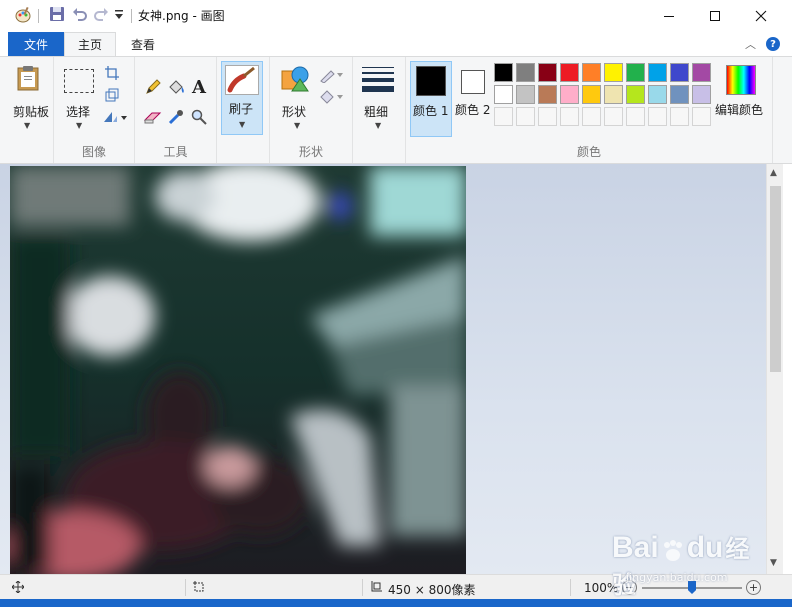 This screenshot has height=607, width=792. Describe the element at coordinates (298, 98) in the screenshot. I see `shapes-button: 形状 ▼` at that location.